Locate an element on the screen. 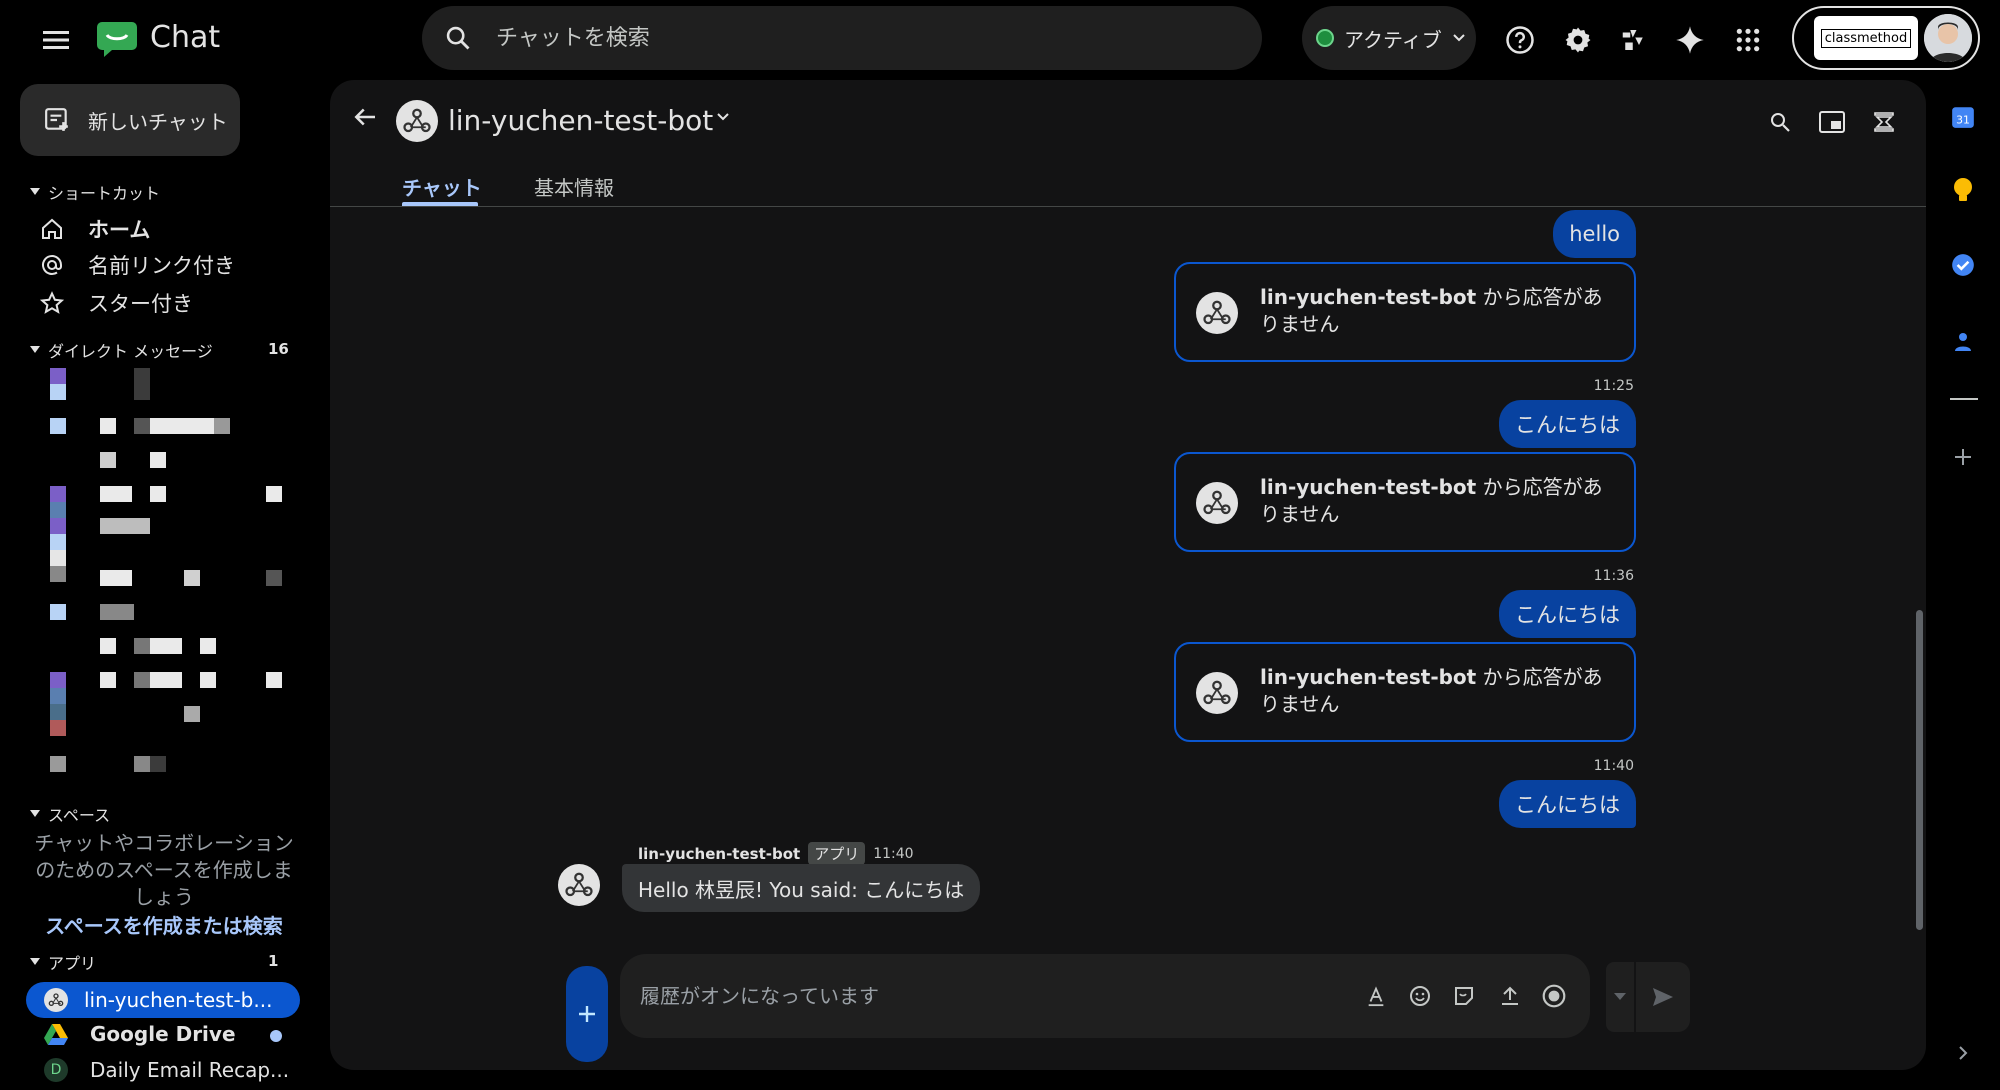  reply-header: lin-yuchen-test-bot アプリ 11:40 is located at coordinates (776, 853).